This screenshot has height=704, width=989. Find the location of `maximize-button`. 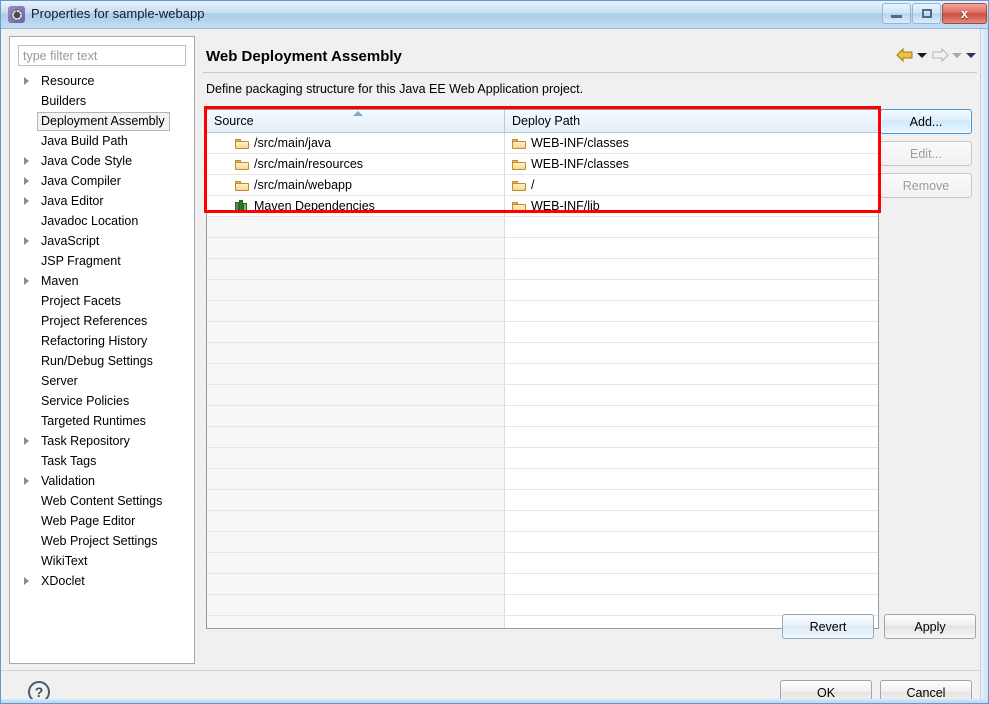

maximize-button is located at coordinates (926, 13).